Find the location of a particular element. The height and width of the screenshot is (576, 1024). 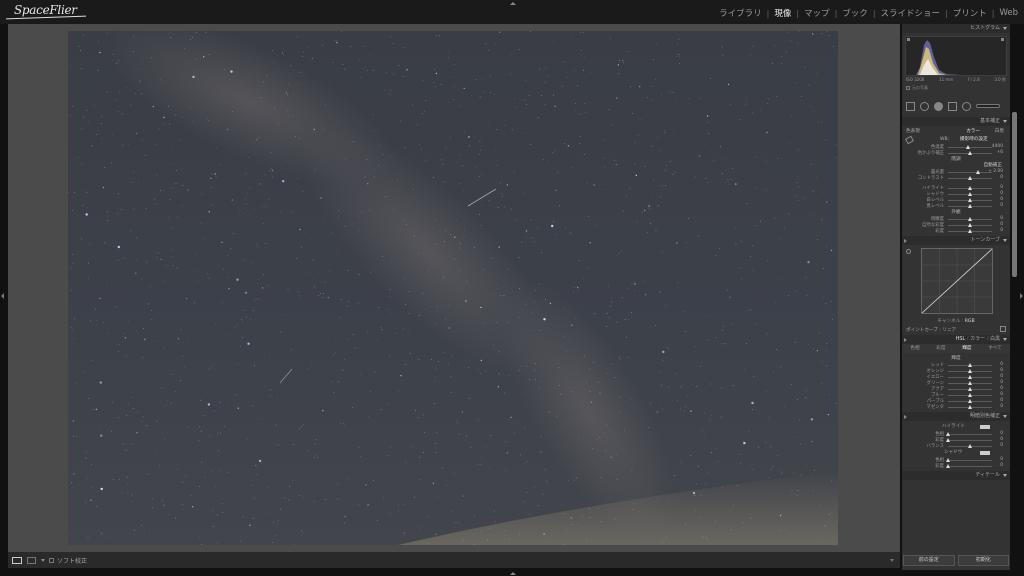

right-panel-toggle-icon is located at coordinates (1021, 296).